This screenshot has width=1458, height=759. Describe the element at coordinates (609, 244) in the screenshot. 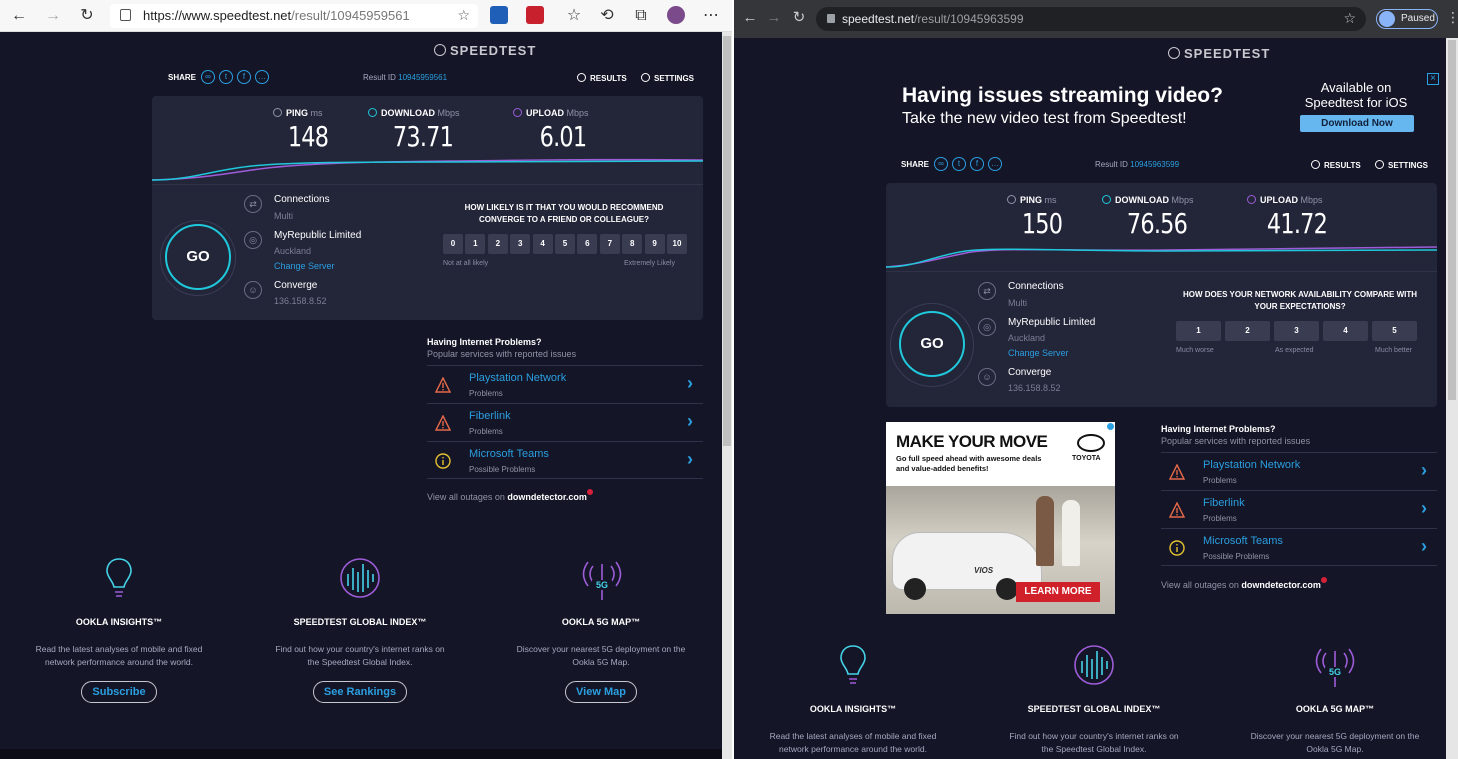

I see `survey-option: 7` at that location.